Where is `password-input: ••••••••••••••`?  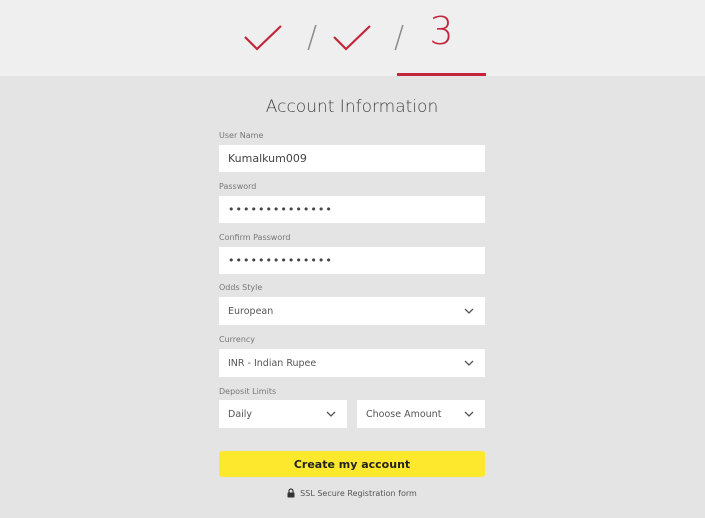
password-input: •••••••••••••• is located at coordinates (352, 209).